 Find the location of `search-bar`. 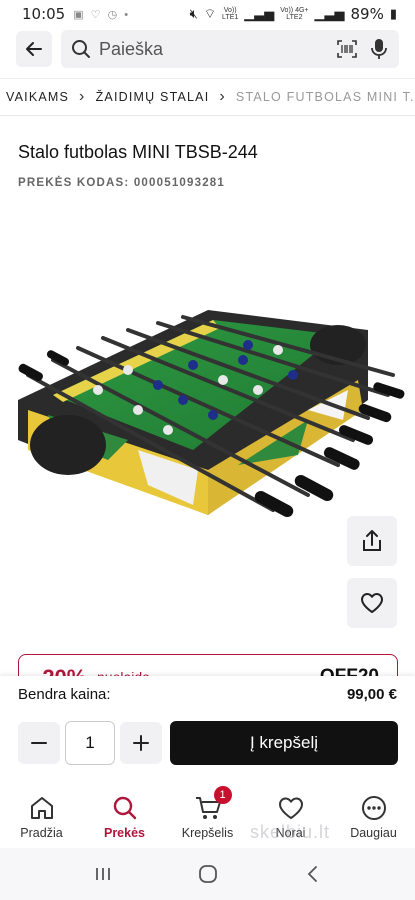

search-bar is located at coordinates (230, 49).